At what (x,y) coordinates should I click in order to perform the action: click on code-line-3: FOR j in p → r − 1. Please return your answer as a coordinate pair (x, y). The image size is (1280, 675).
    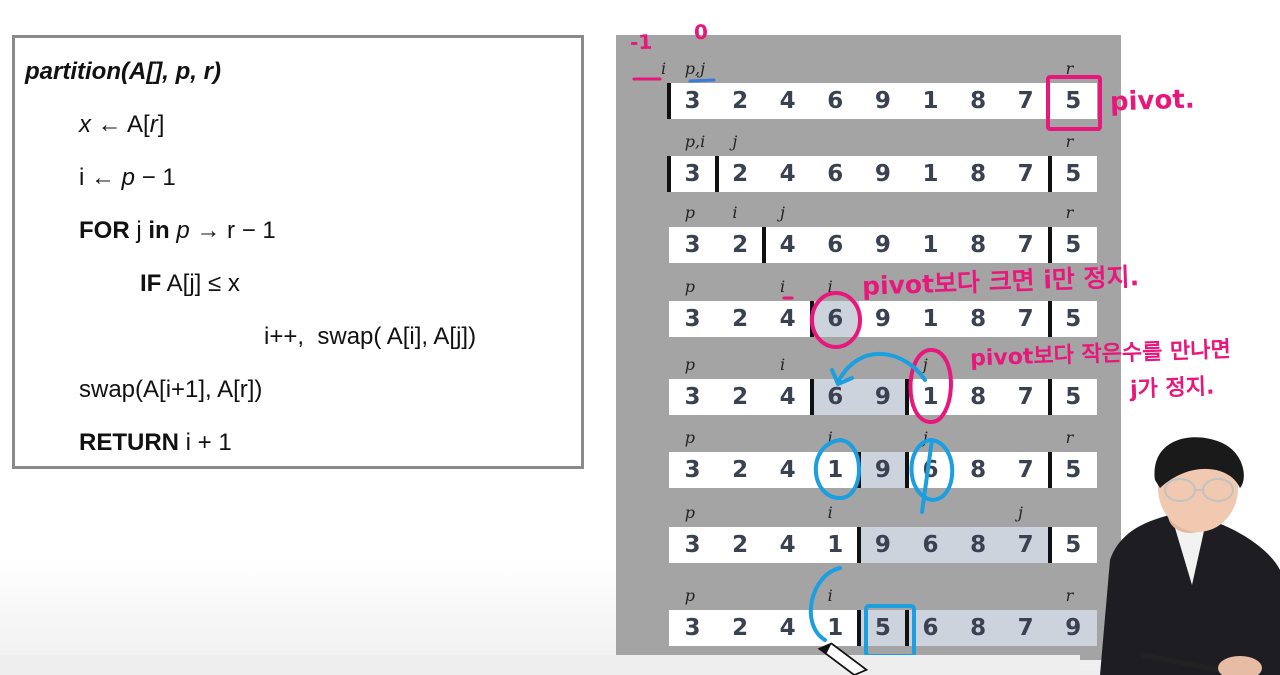
    Looking at the image, I should click on (177, 231).